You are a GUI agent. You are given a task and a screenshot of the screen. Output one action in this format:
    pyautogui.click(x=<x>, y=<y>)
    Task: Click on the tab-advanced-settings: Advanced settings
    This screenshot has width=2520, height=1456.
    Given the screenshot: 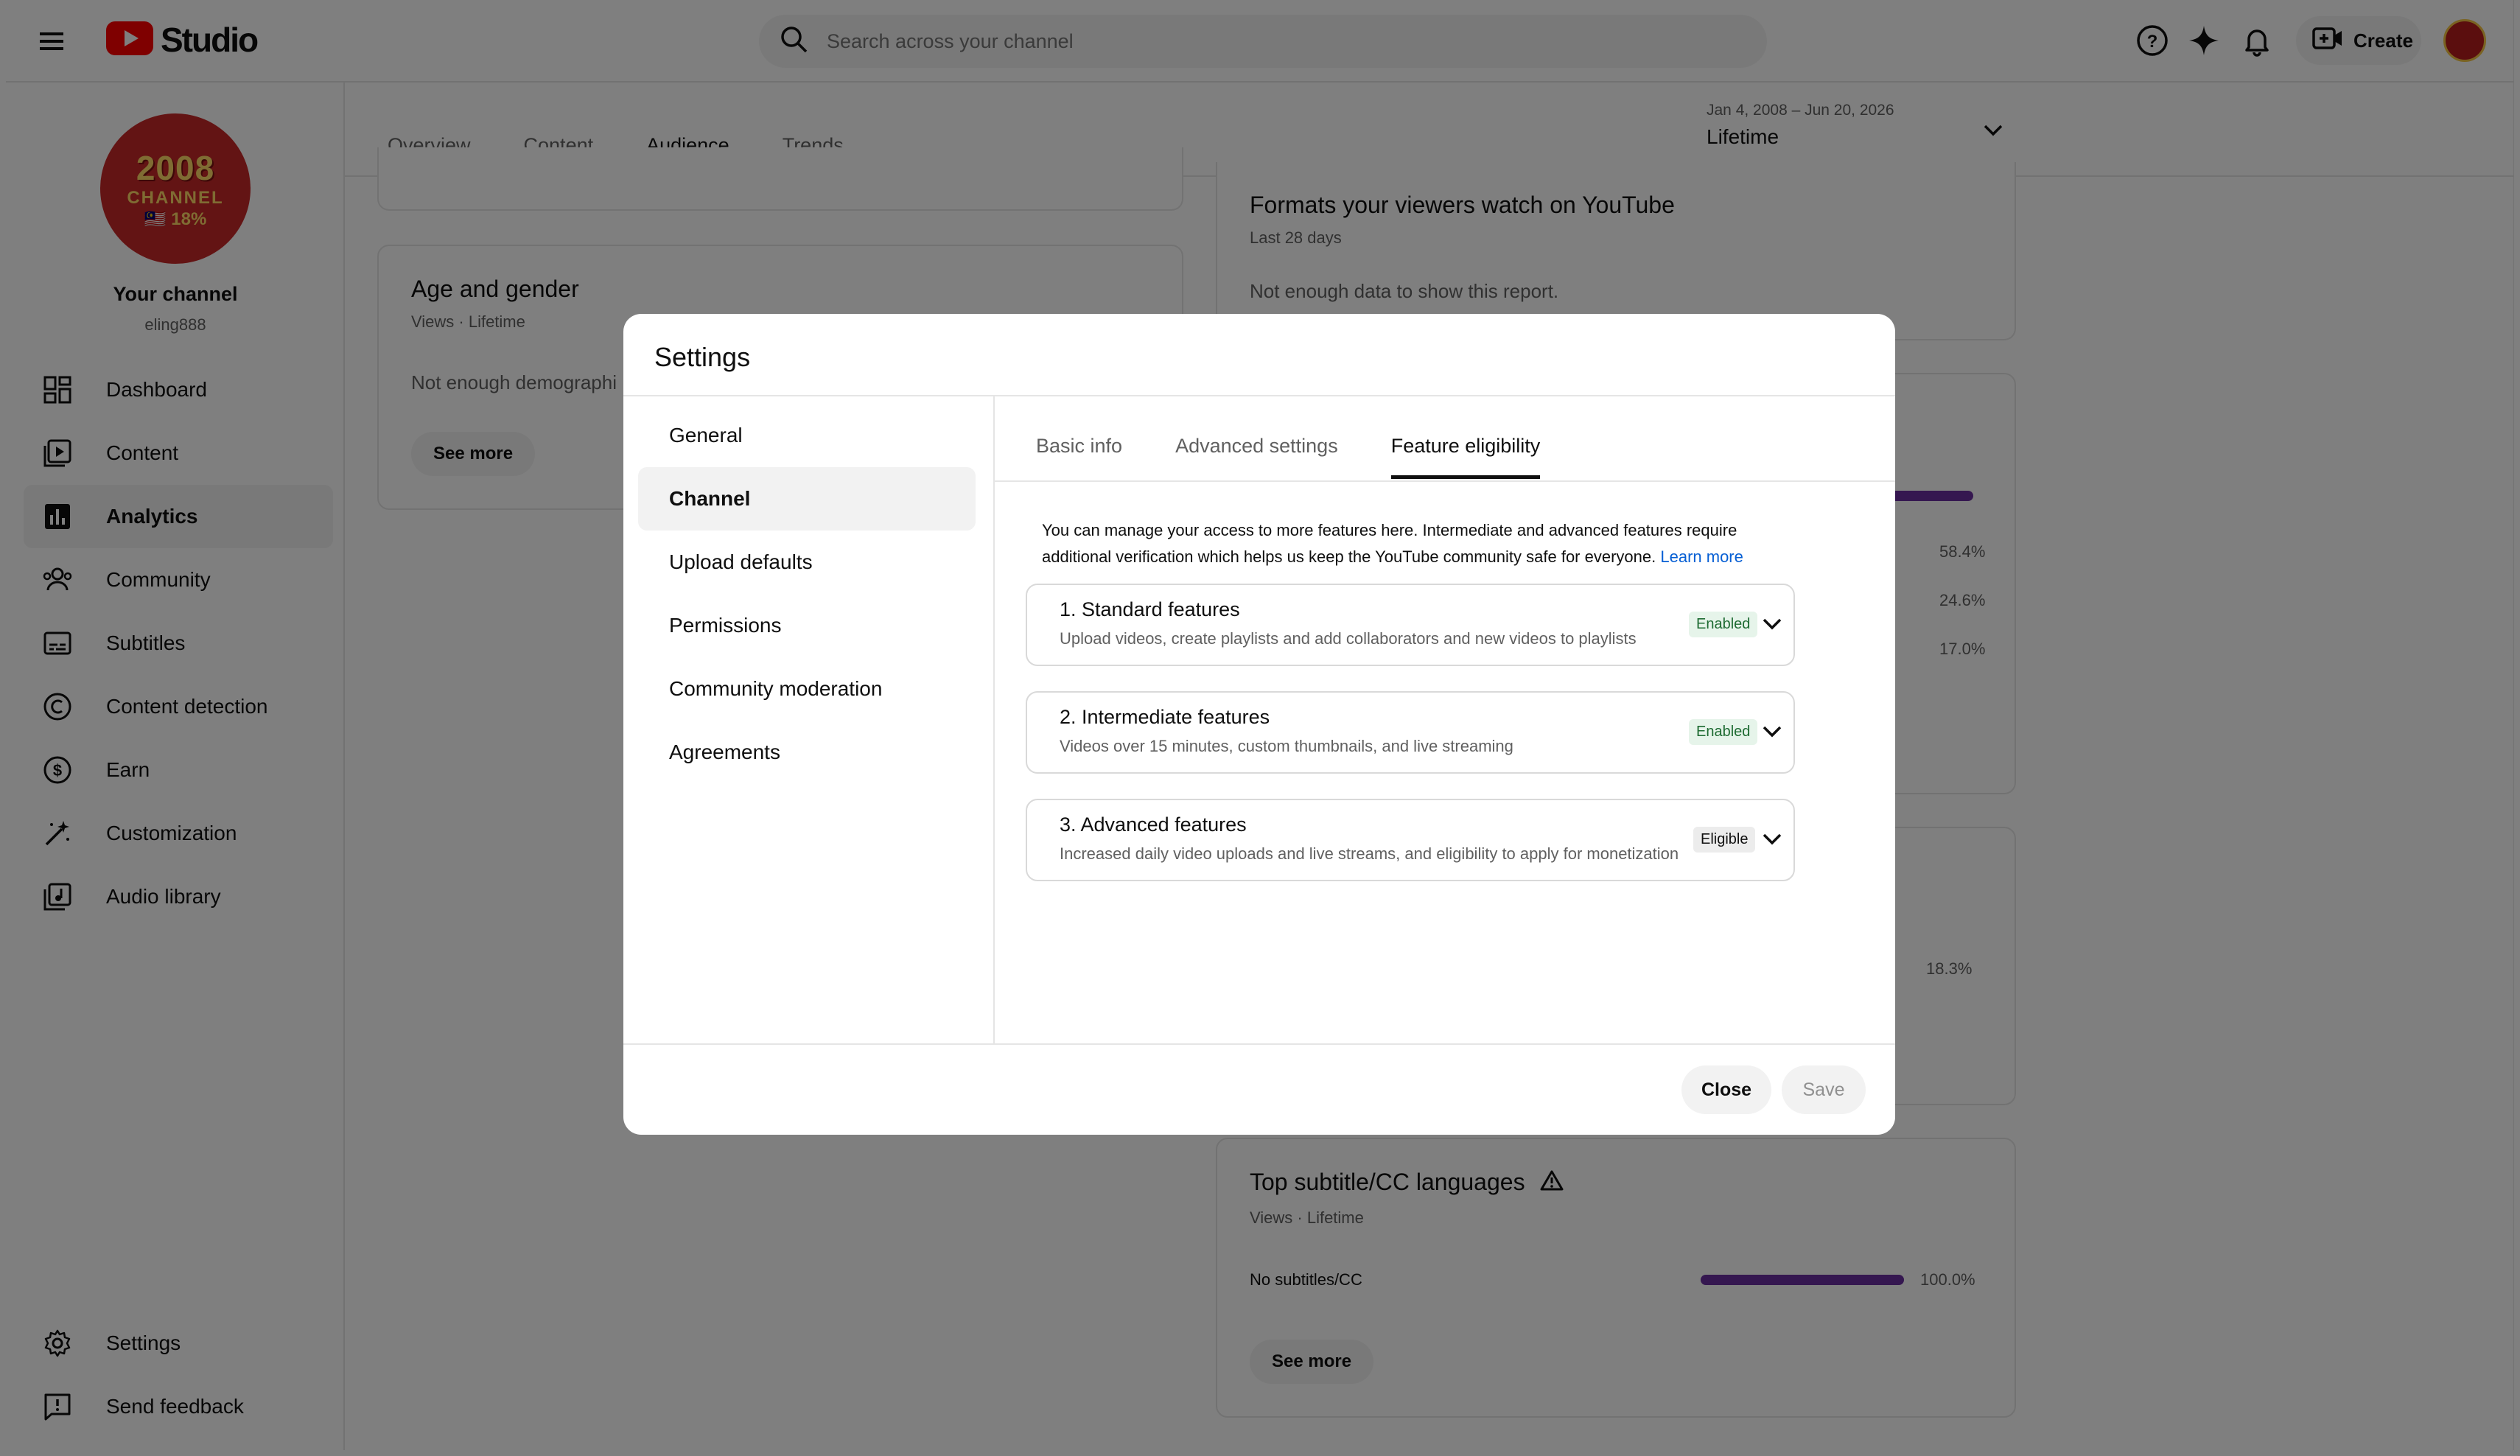 What is the action you would take?
    pyautogui.click(x=1256, y=457)
    